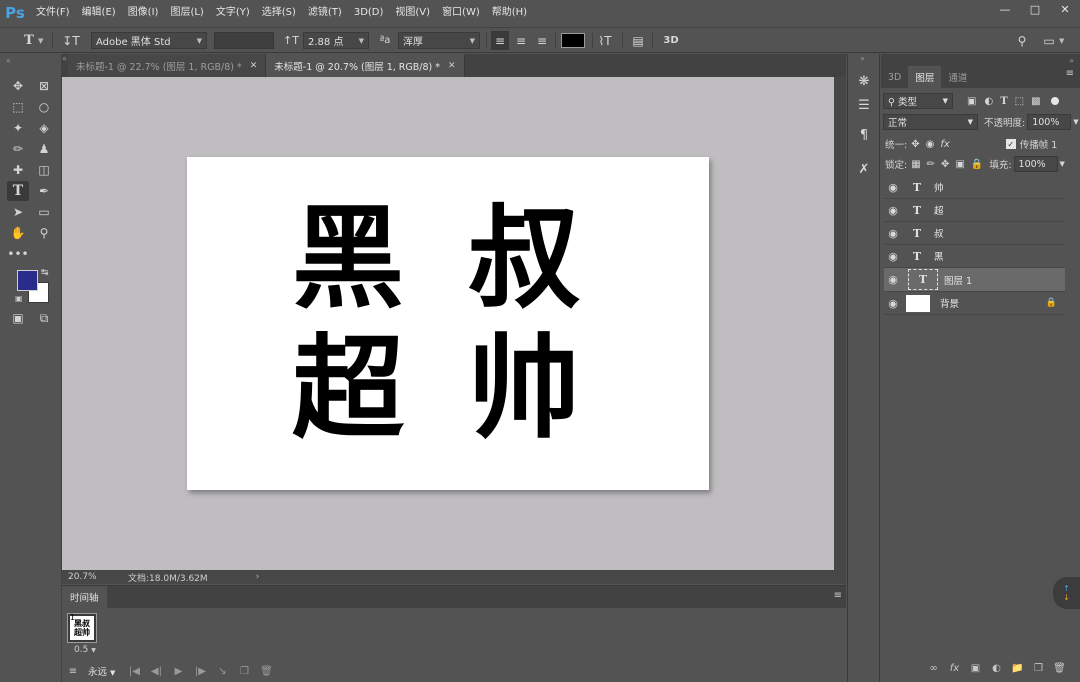 This screenshot has height=682, width=1080. What do you see at coordinates (18, 128) in the screenshot?
I see `magic-wand-tool-icon: ✦` at bounding box center [18, 128].